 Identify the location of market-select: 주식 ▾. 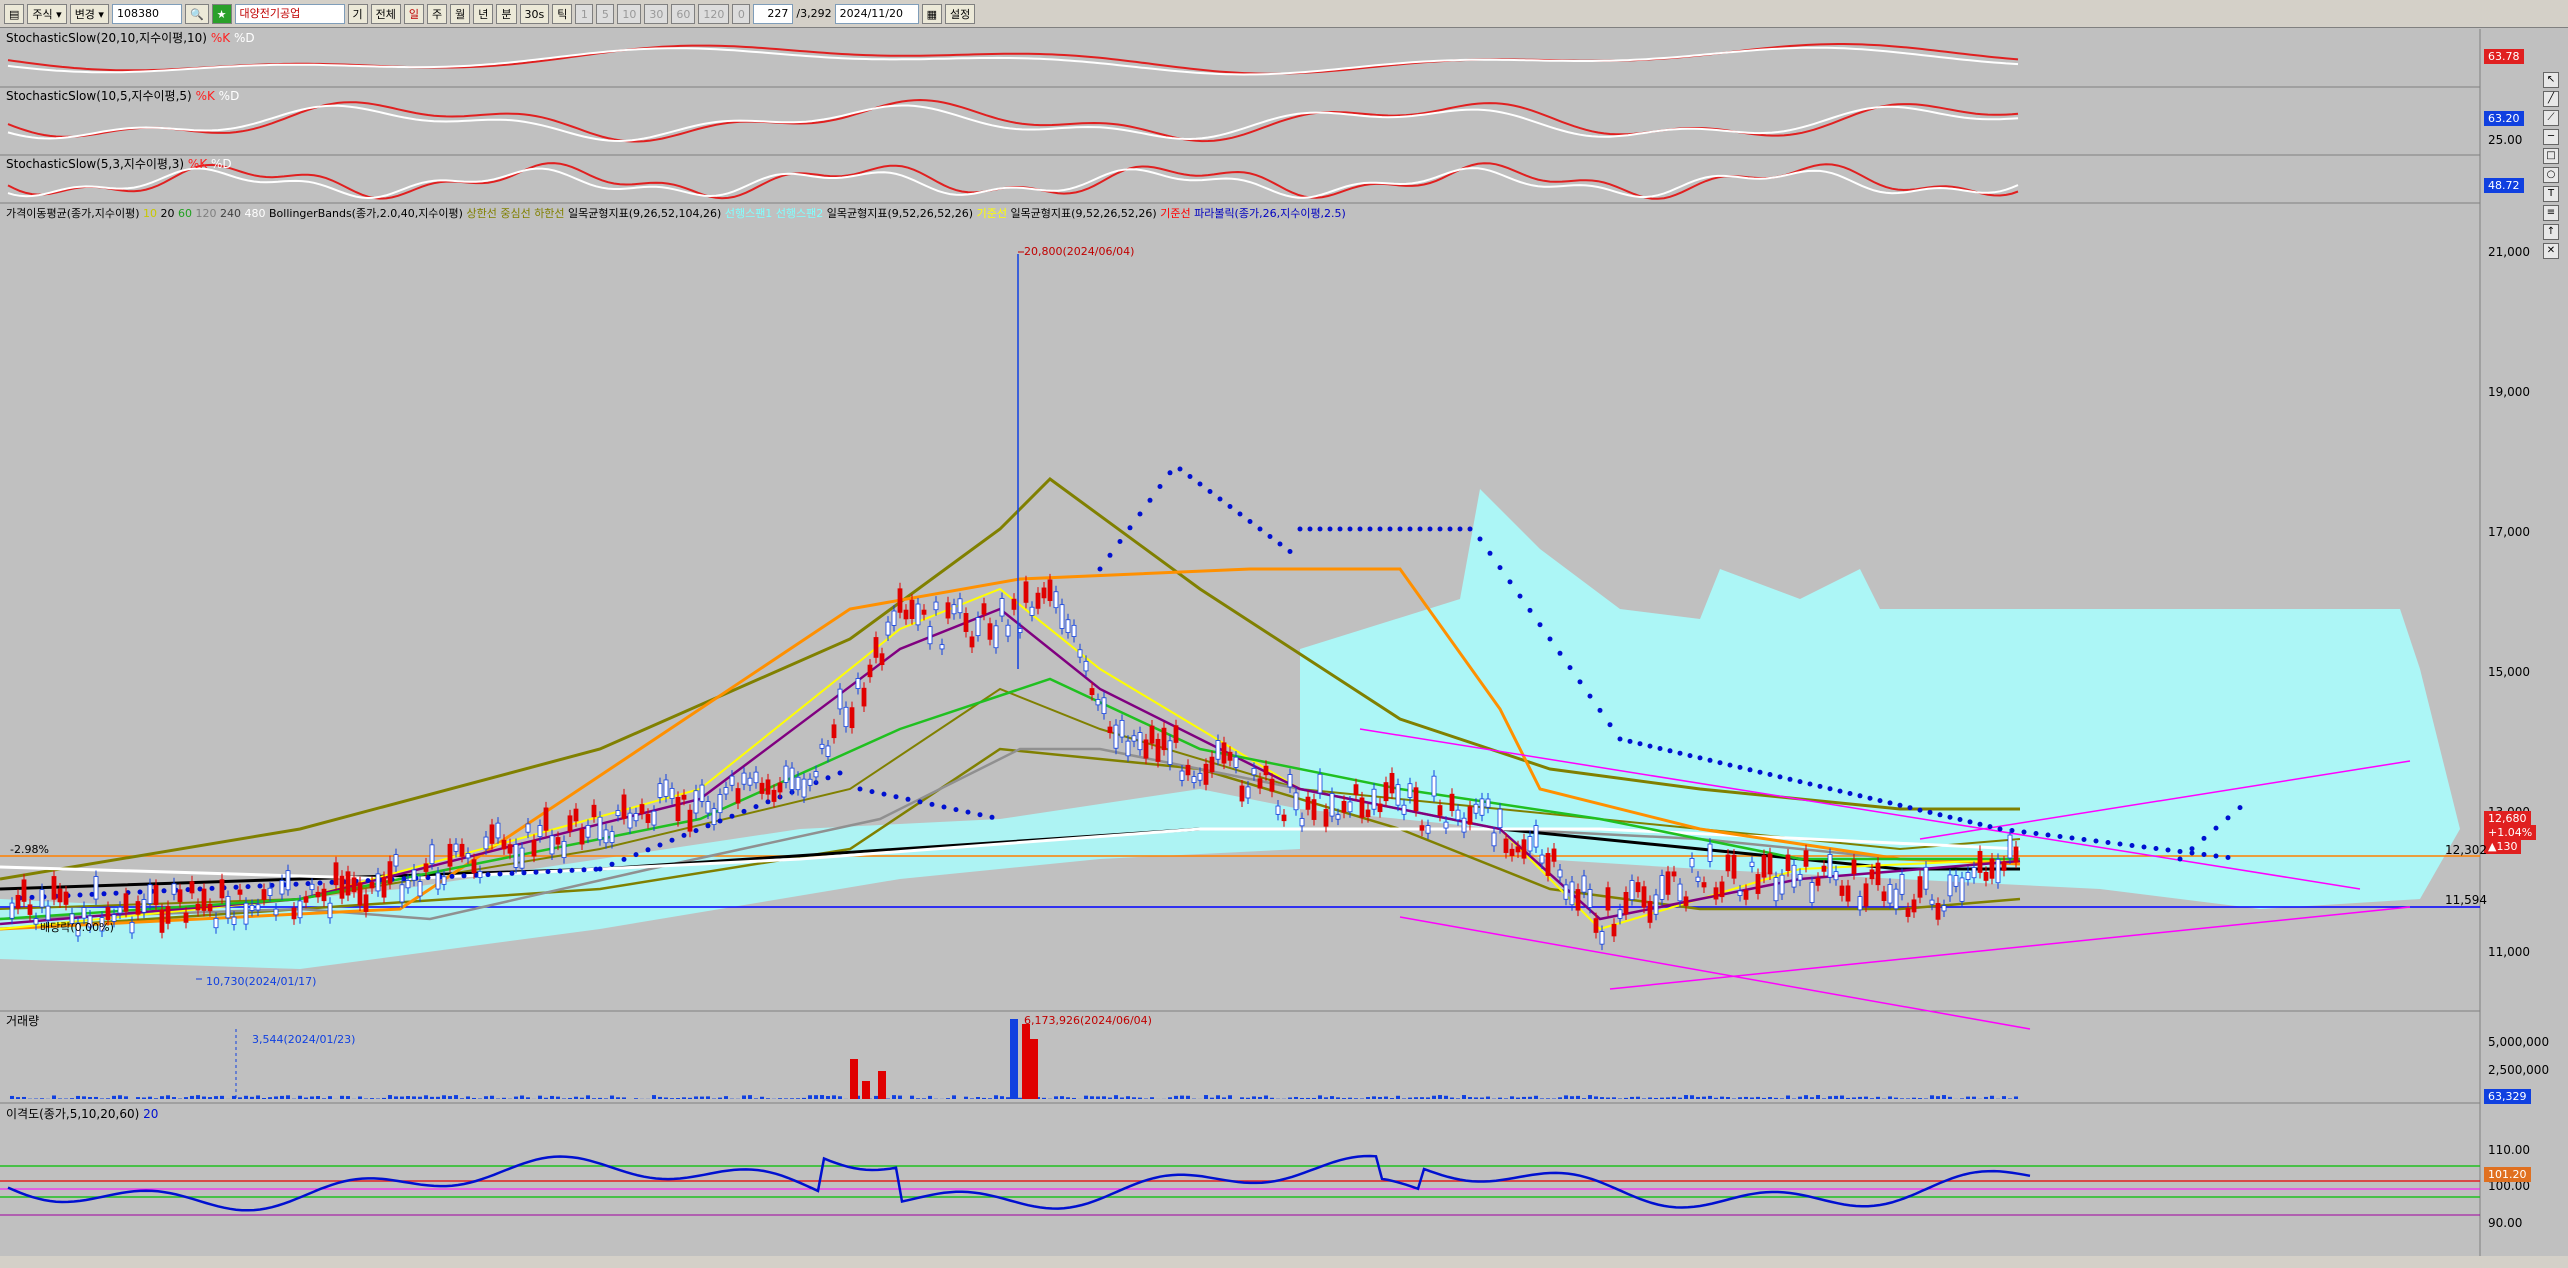
(47, 13).